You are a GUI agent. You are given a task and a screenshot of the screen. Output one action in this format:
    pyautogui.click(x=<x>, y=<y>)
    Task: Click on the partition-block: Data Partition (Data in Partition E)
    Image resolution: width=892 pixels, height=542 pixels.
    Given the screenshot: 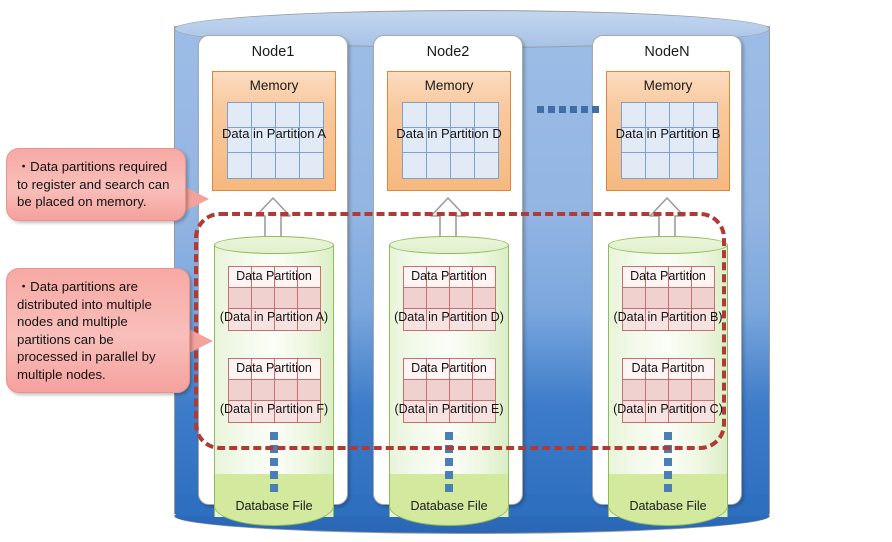 What is the action you would take?
    pyautogui.click(x=449, y=390)
    